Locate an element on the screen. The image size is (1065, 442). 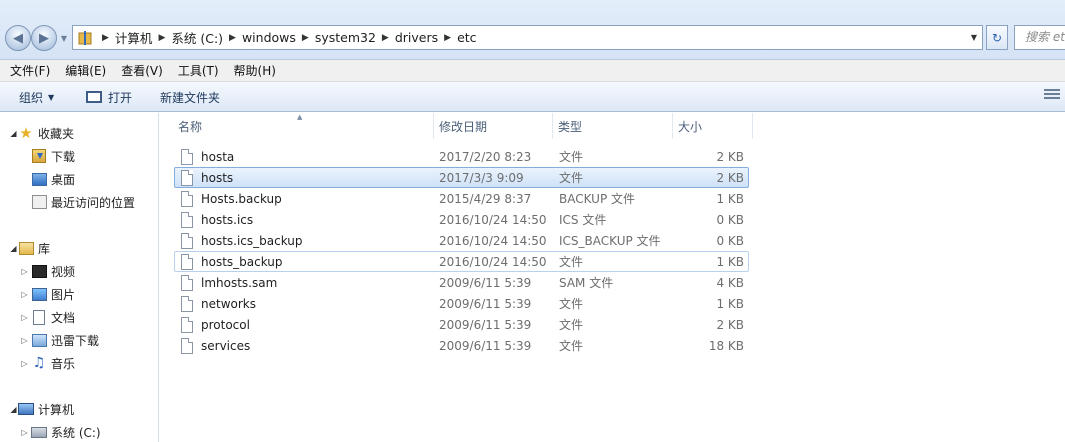
file-name: hosta is located at coordinates (218, 156).